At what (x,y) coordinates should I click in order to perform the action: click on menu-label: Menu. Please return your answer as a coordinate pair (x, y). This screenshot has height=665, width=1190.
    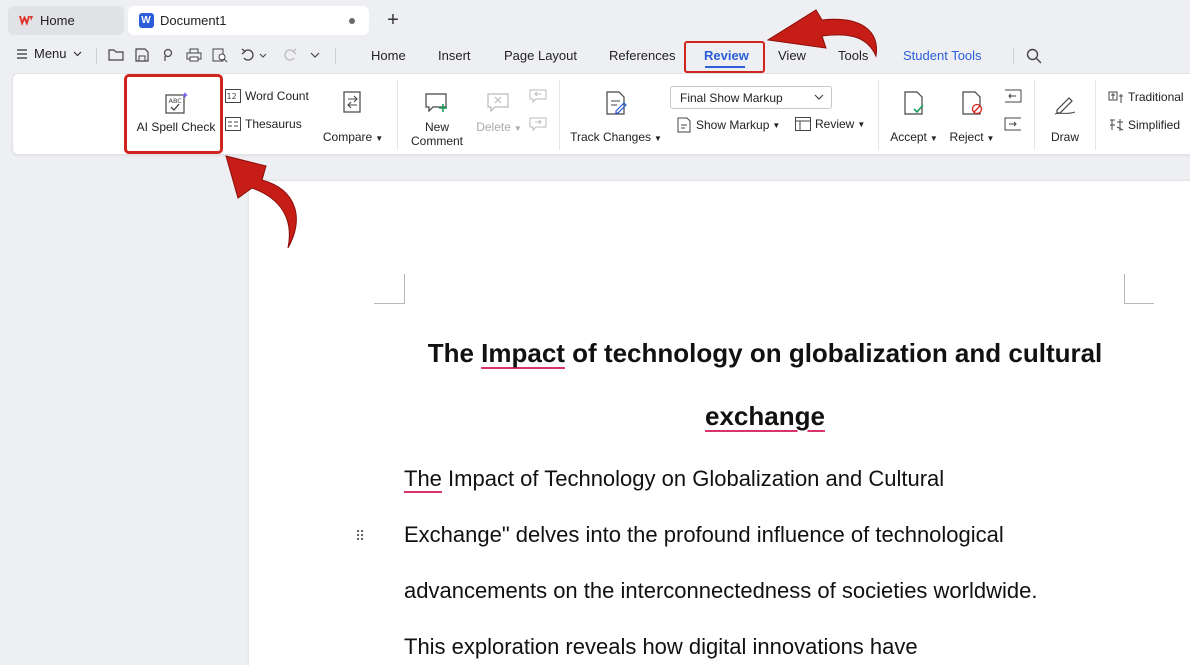
    Looking at the image, I should click on (50, 53).